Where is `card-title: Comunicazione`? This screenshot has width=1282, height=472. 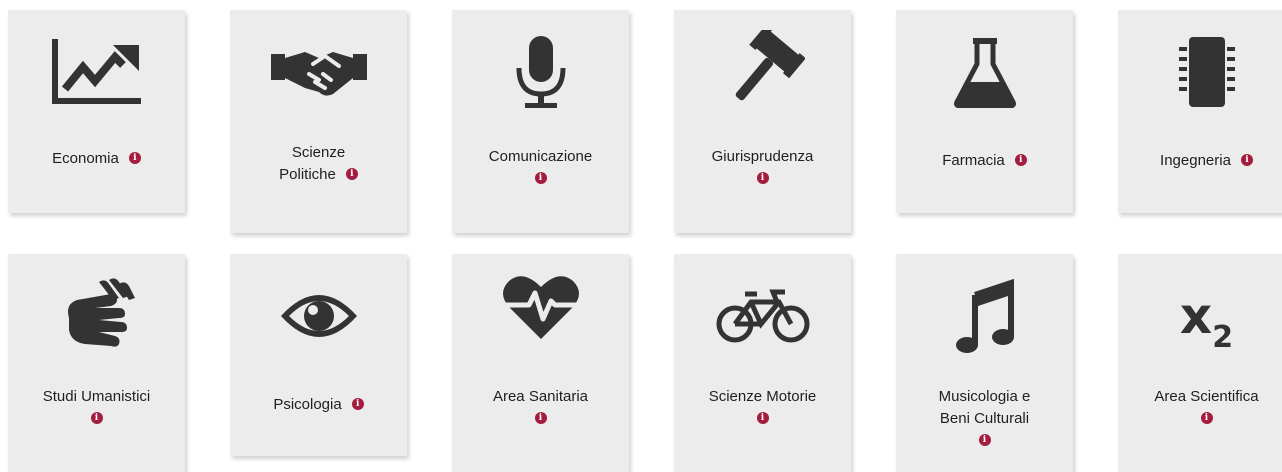 card-title: Comunicazione is located at coordinates (540, 156).